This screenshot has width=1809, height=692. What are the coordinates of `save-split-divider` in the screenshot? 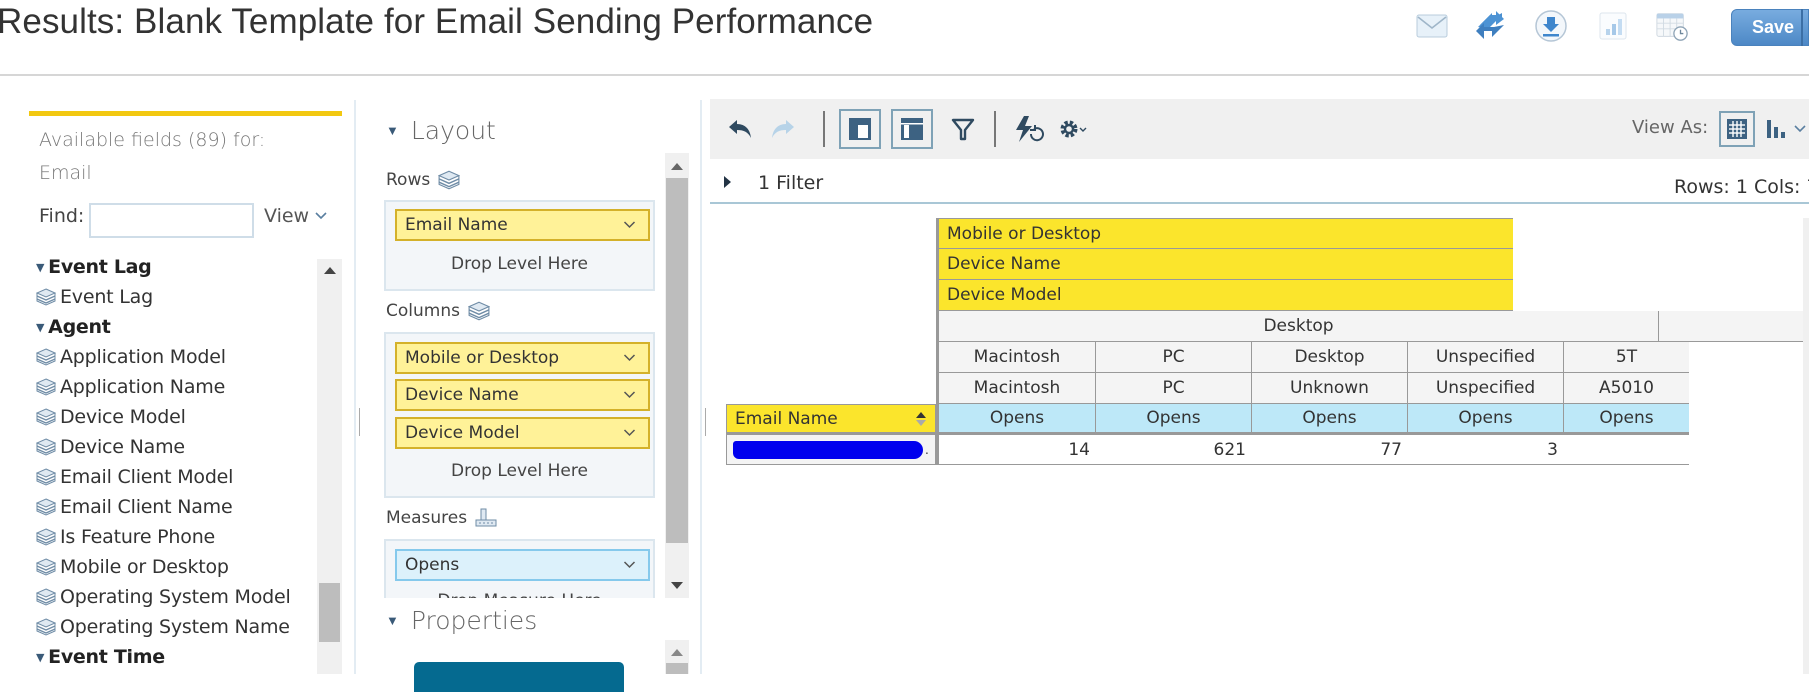 It's located at (1802, 27).